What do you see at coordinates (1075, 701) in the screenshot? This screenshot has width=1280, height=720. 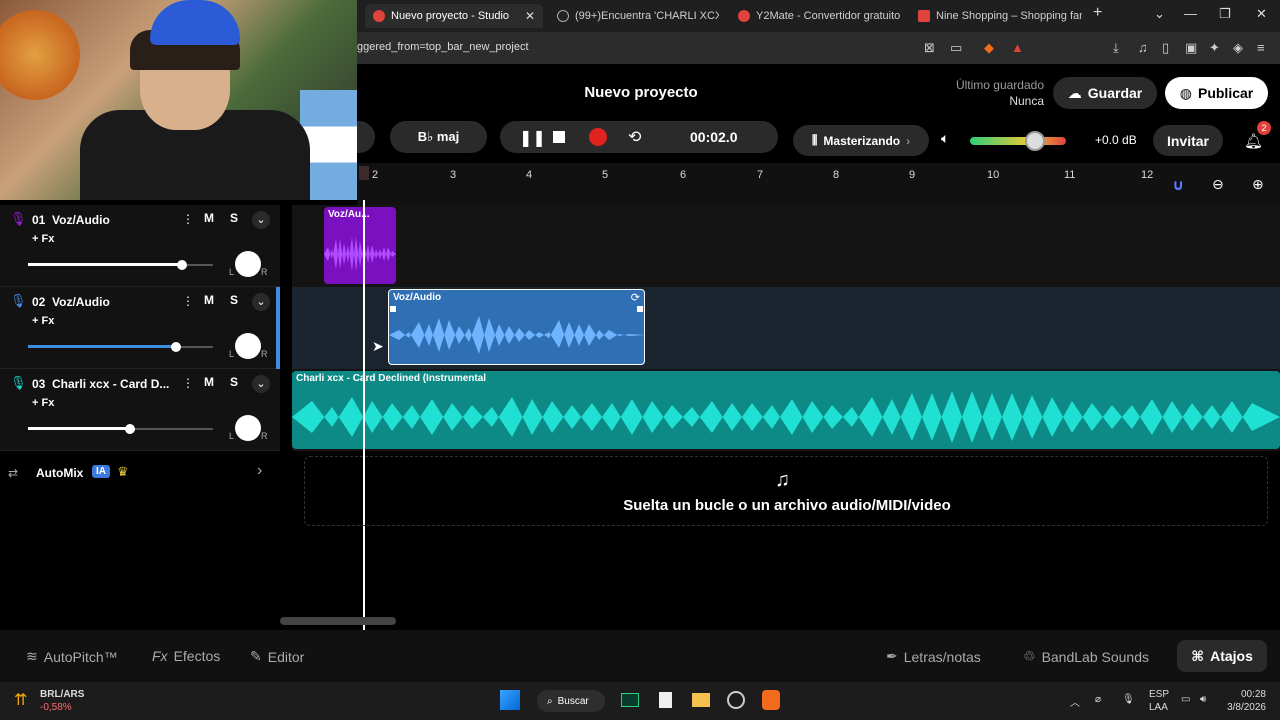 I see `tray-chevron-icon: ︿` at bounding box center [1075, 701].